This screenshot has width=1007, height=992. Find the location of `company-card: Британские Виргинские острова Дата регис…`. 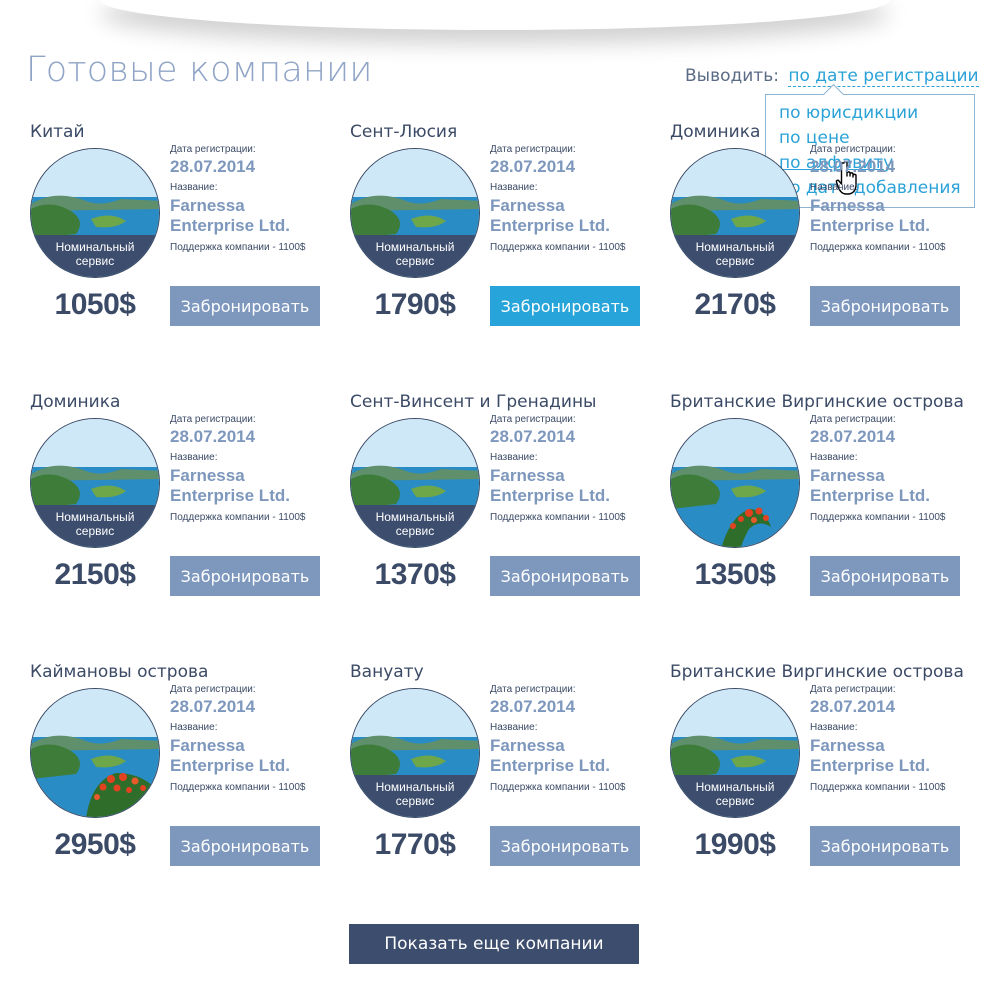

company-card: Британские Виргинские острова Дата регис… is located at coordinates (830, 494).